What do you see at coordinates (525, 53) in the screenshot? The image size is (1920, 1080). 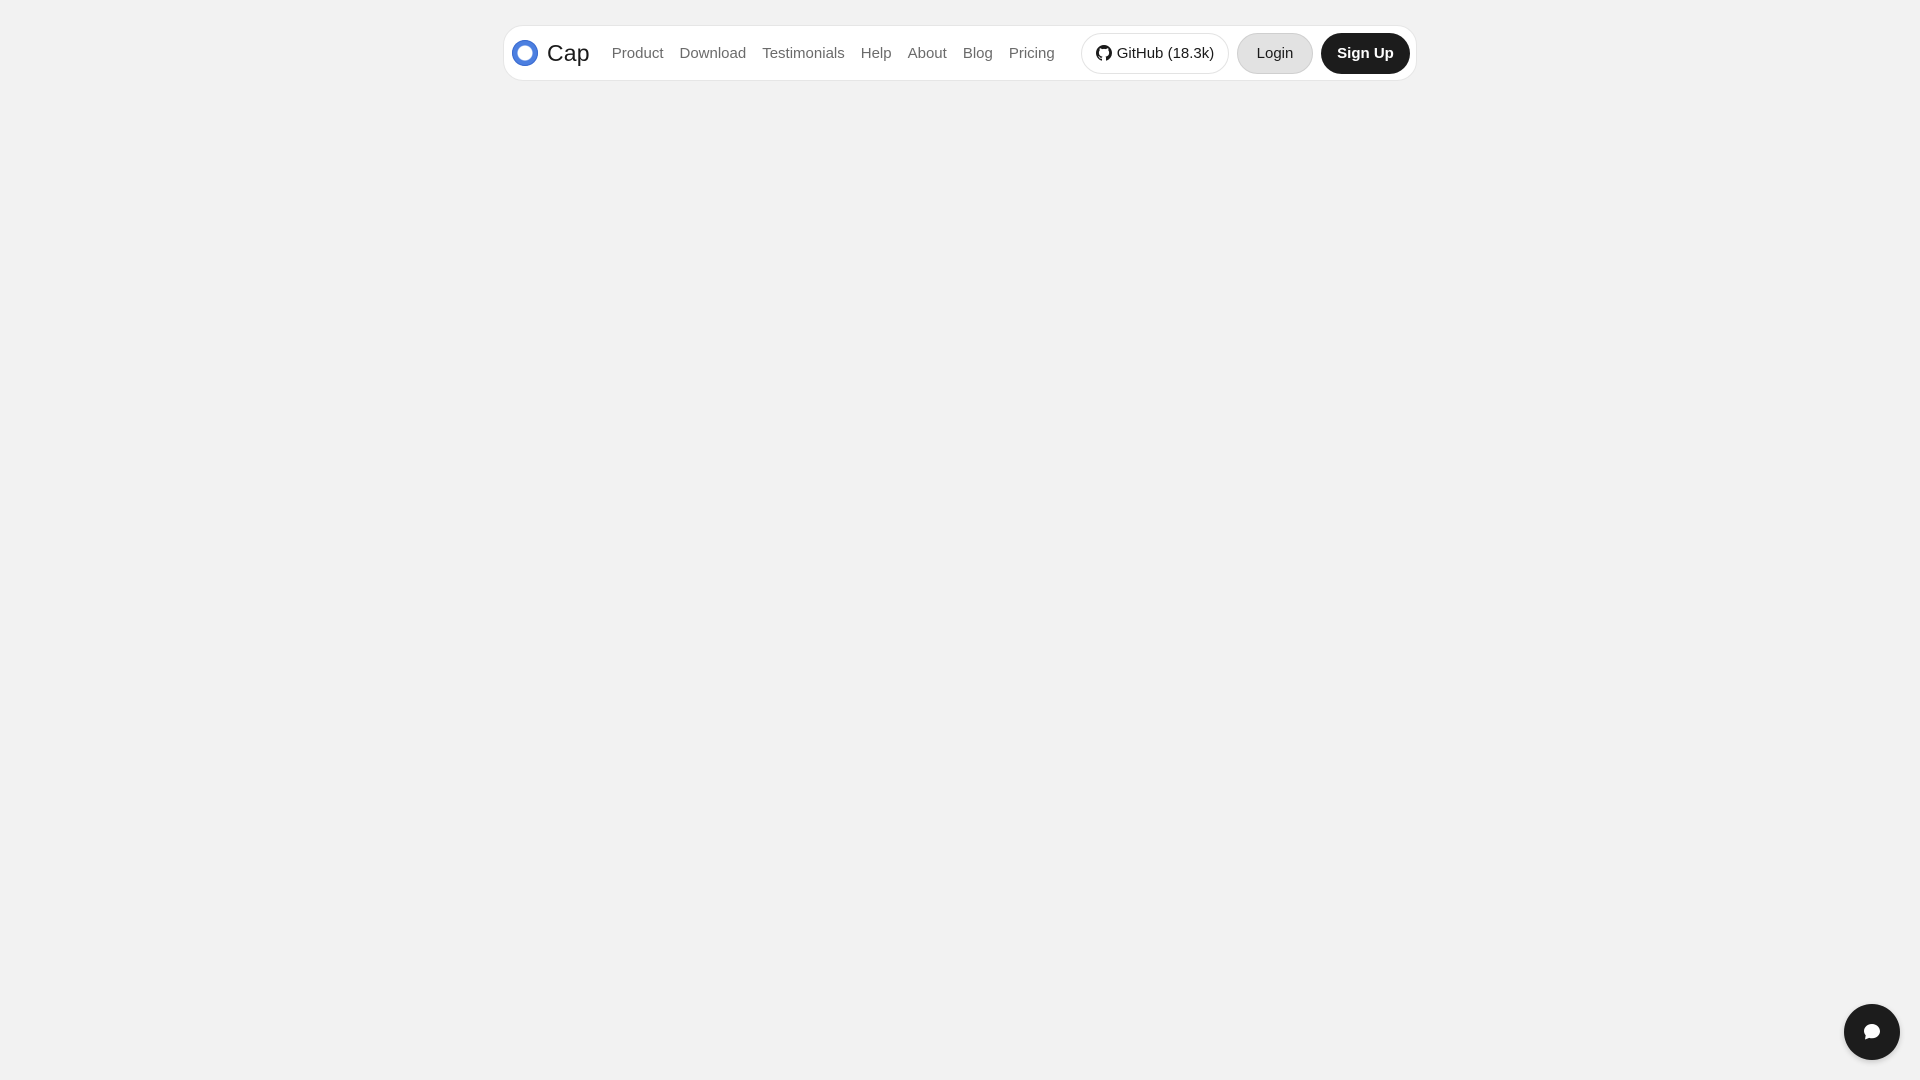 I see `cap-logo-icon` at bounding box center [525, 53].